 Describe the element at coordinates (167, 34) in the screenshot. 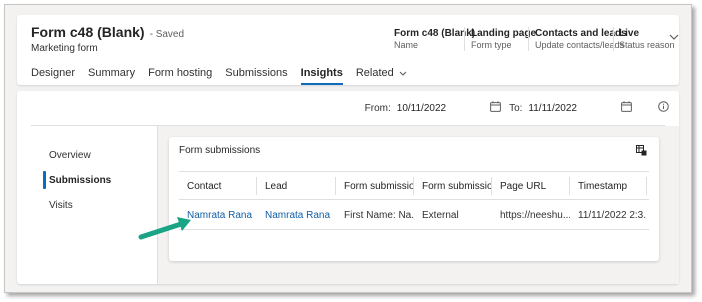

I see `saved-status: - Saved` at that location.